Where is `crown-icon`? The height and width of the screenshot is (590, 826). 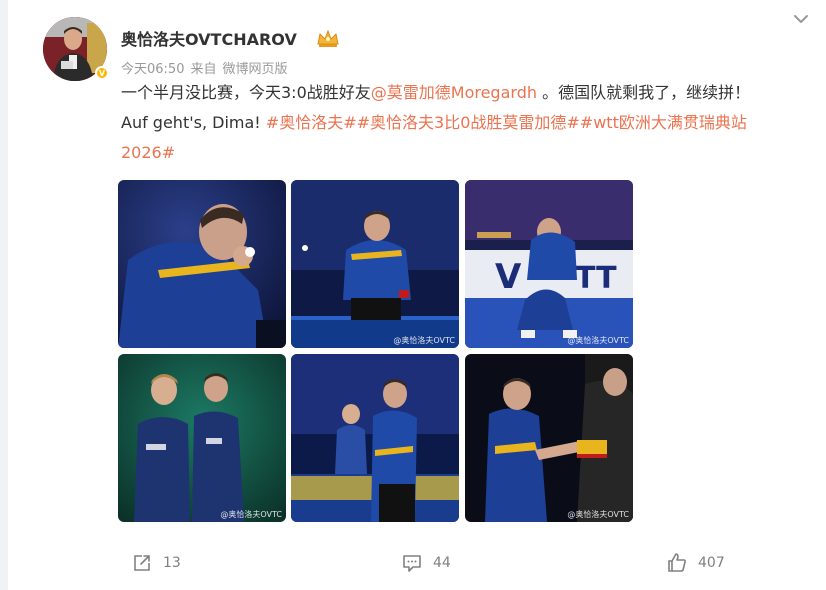 crown-icon is located at coordinates (328, 38).